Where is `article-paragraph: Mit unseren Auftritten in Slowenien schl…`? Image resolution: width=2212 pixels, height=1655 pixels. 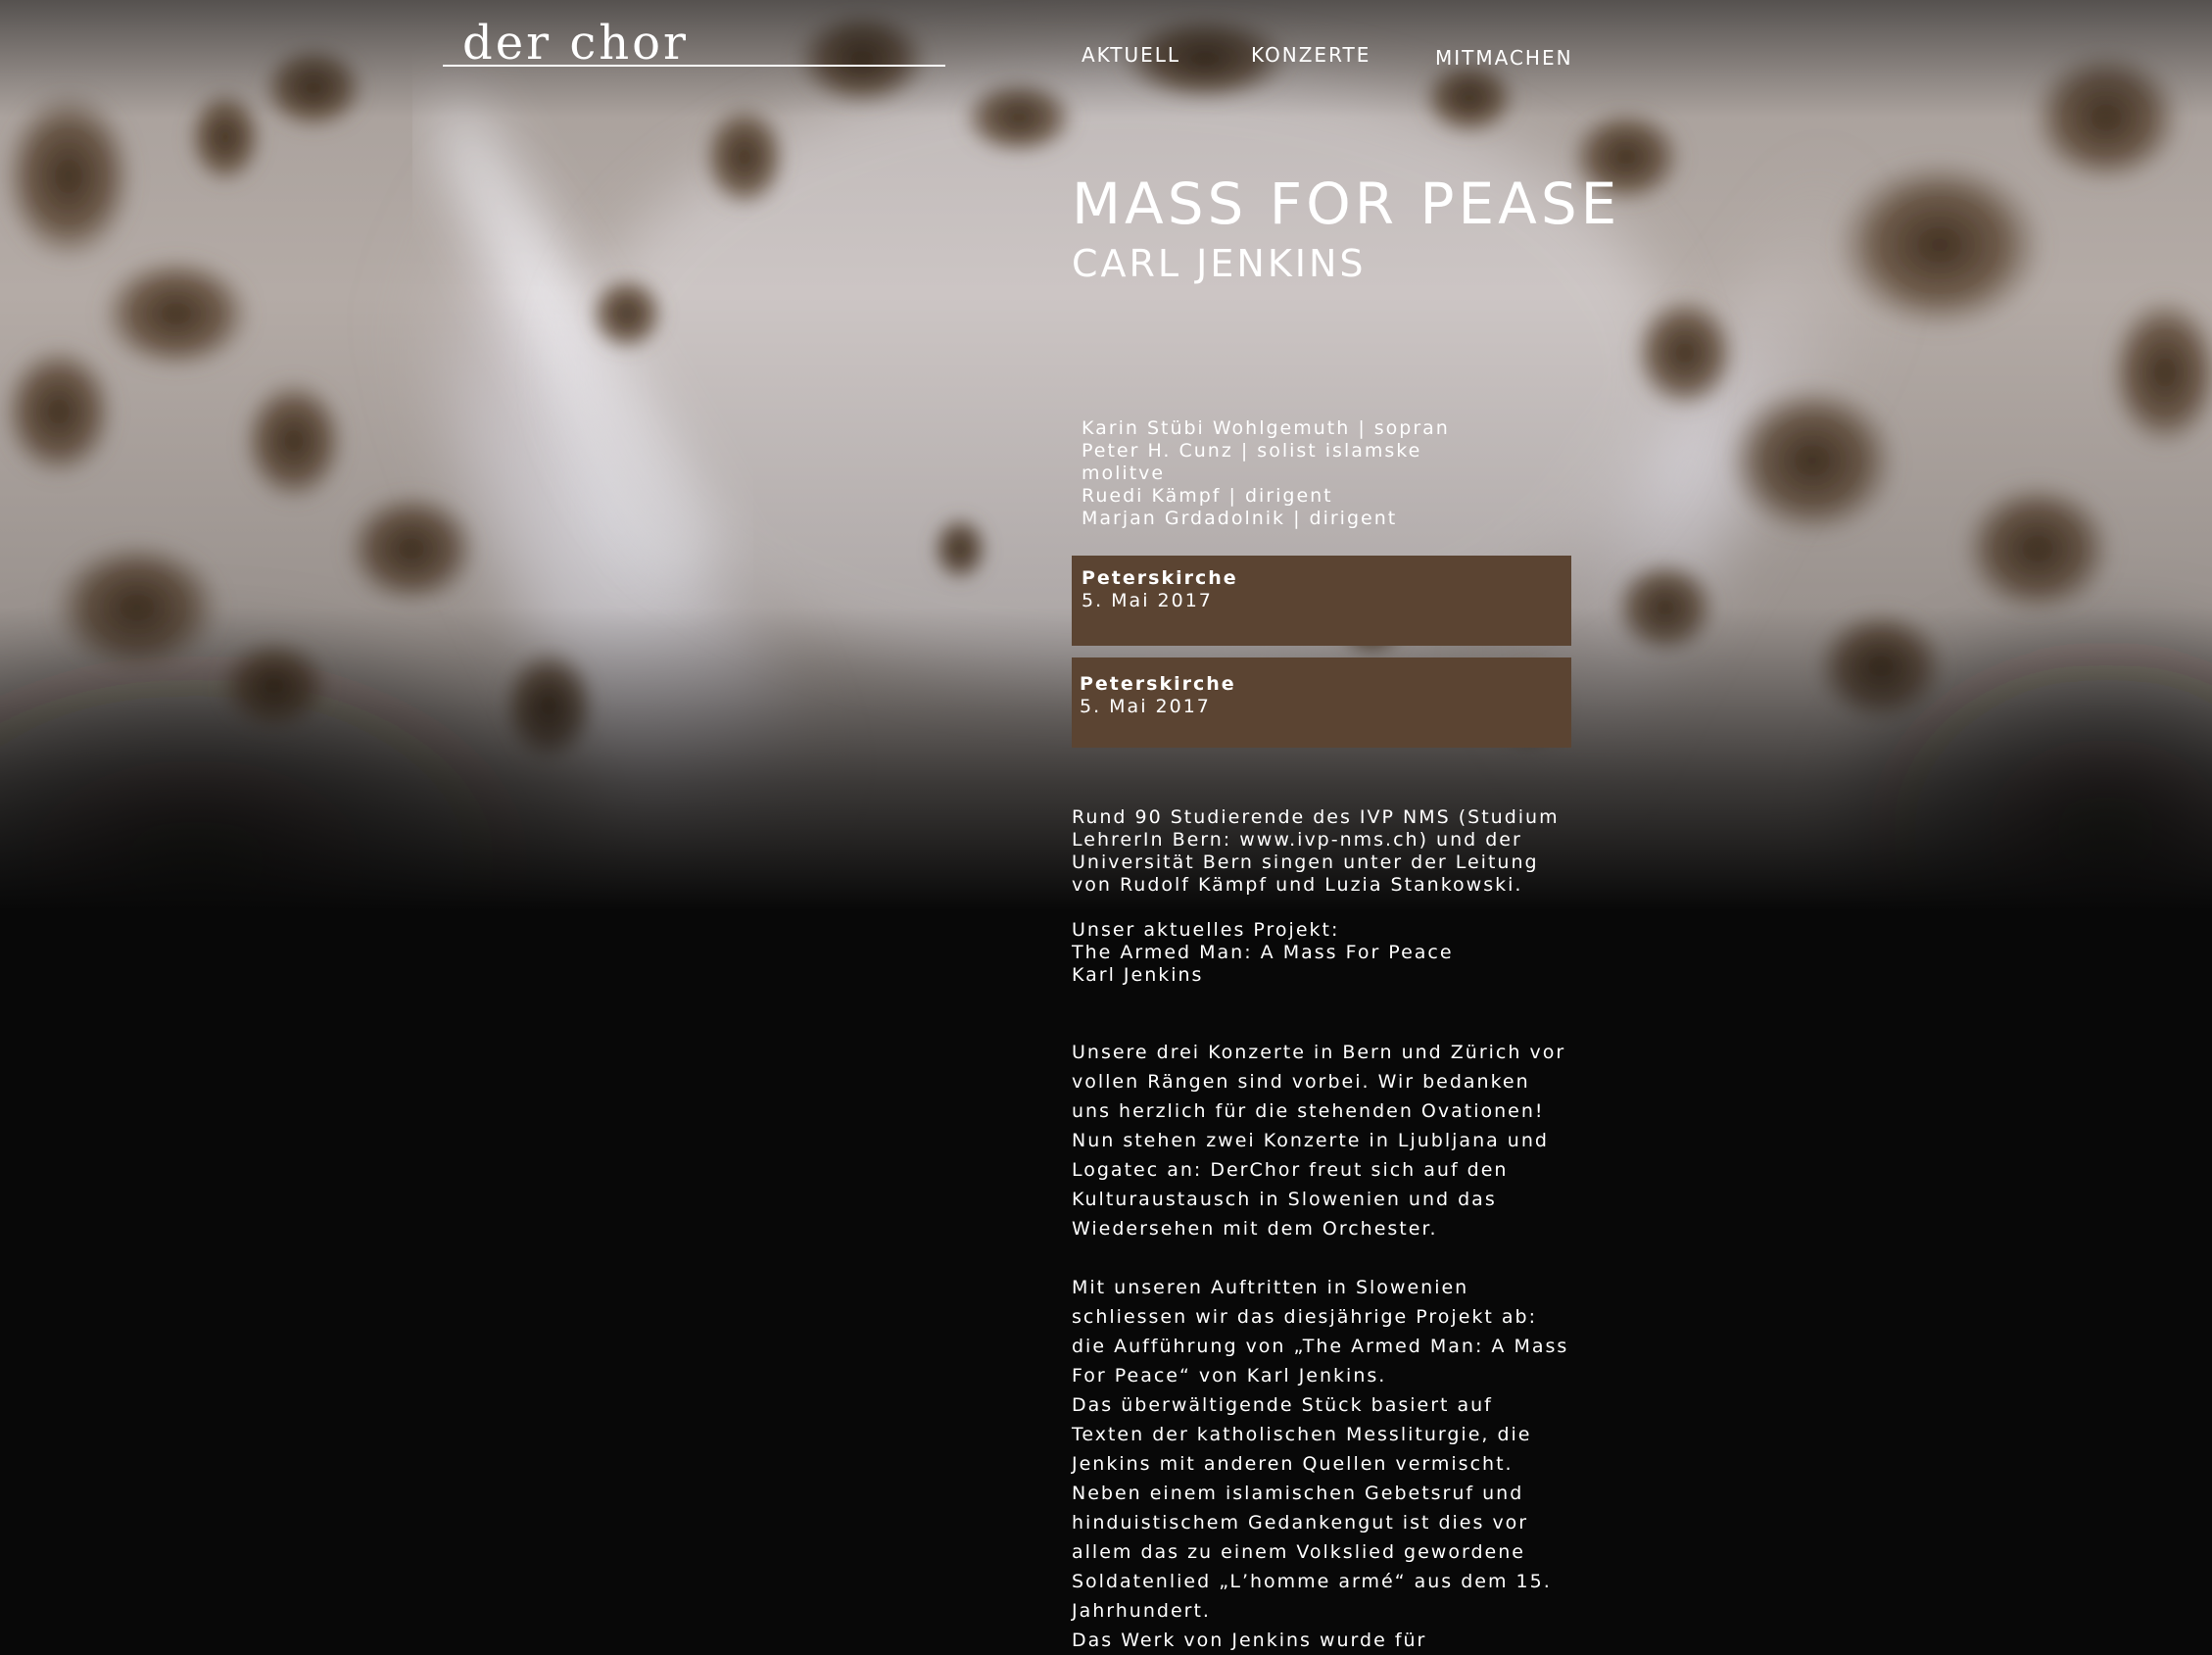
article-paragraph: Mit unseren Auftritten in Slowenien schl… is located at coordinates (1320, 1332).